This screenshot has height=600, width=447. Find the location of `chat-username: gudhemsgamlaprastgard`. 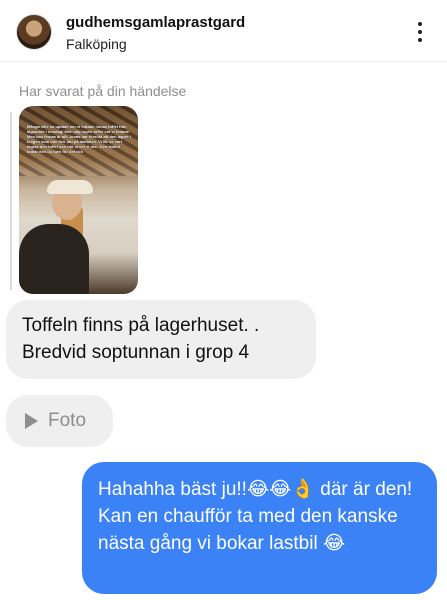

chat-username: gudhemsgamlaprastgard is located at coordinates (155, 22).